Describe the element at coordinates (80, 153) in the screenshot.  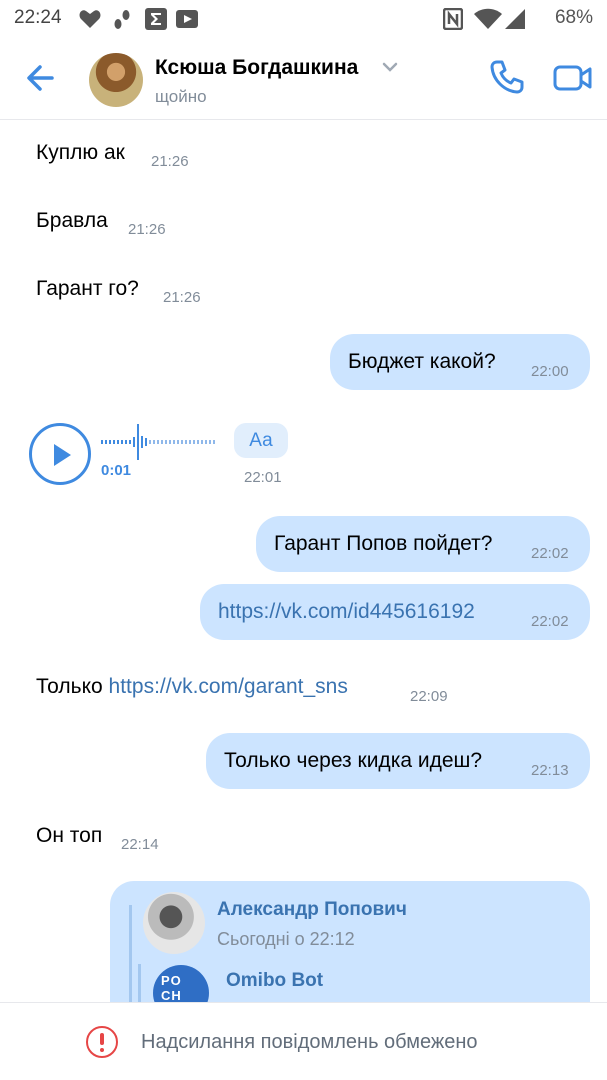
I see `incoming-message-text: Куплю ак` at that location.